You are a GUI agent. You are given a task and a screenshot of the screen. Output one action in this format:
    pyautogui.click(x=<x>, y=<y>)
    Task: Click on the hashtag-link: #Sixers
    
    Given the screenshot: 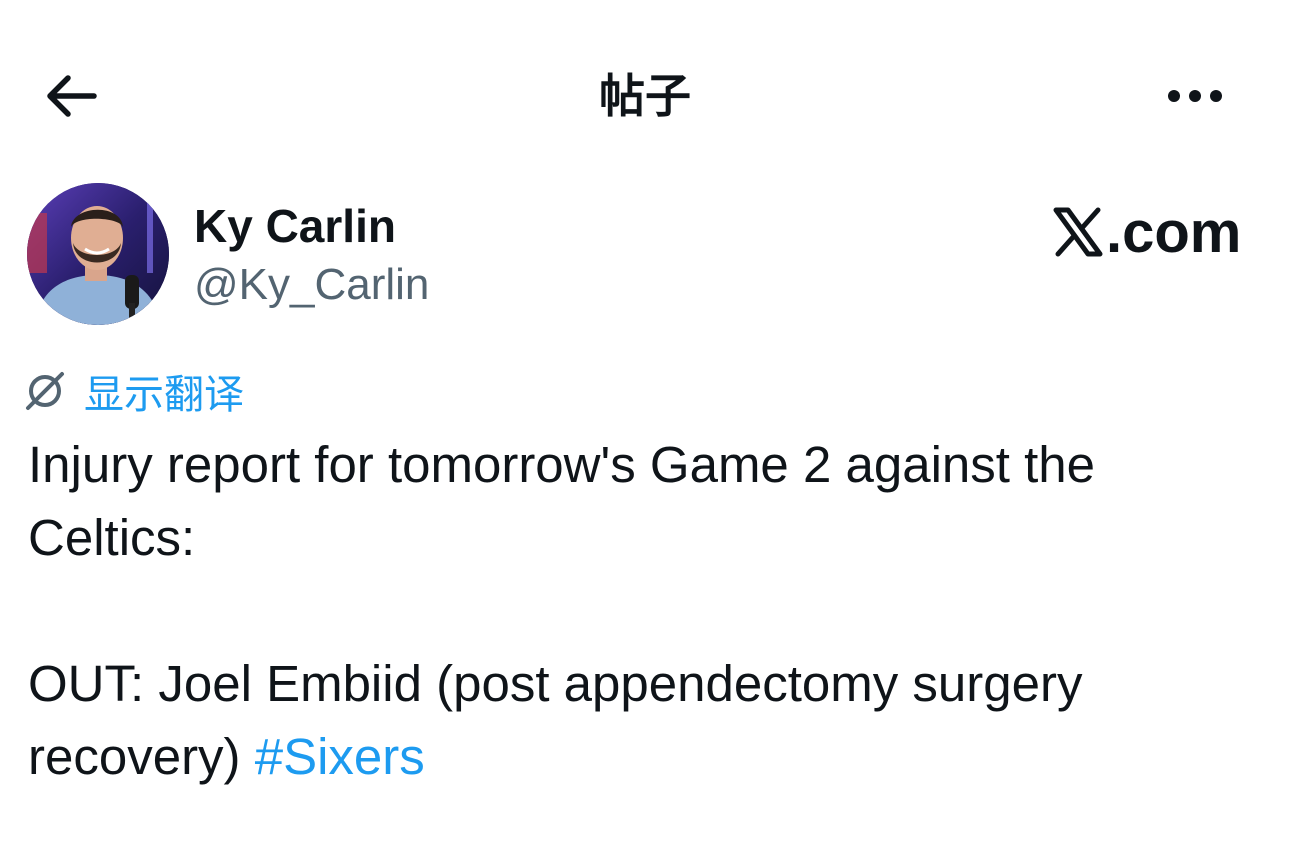 What is the action you would take?
    pyautogui.click(x=340, y=756)
    